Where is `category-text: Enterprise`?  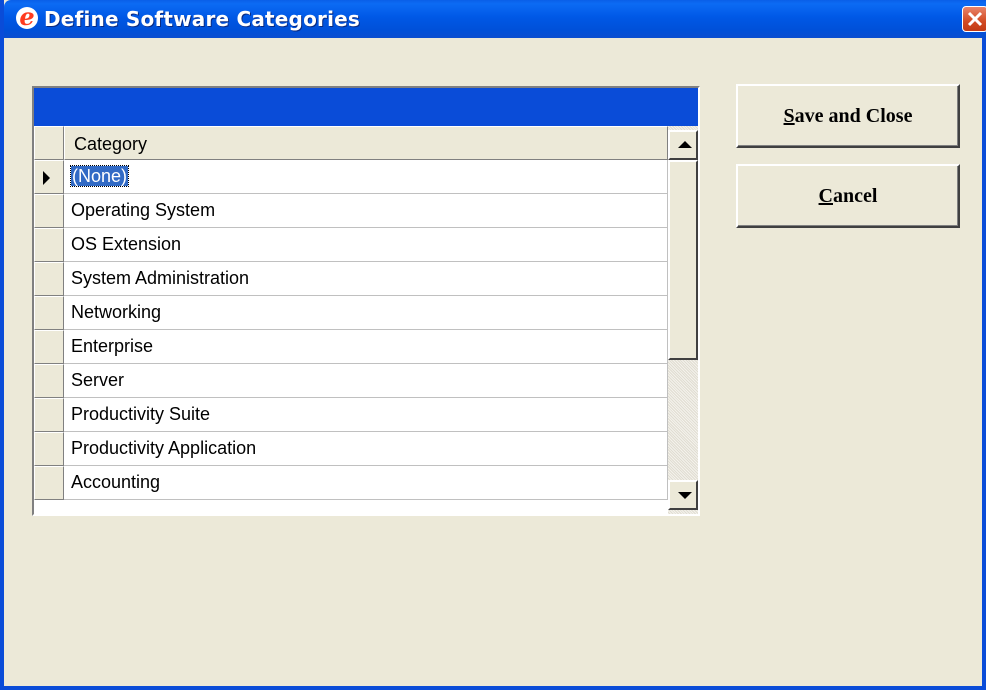
category-text: Enterprise is located at coordinates (112, 346).